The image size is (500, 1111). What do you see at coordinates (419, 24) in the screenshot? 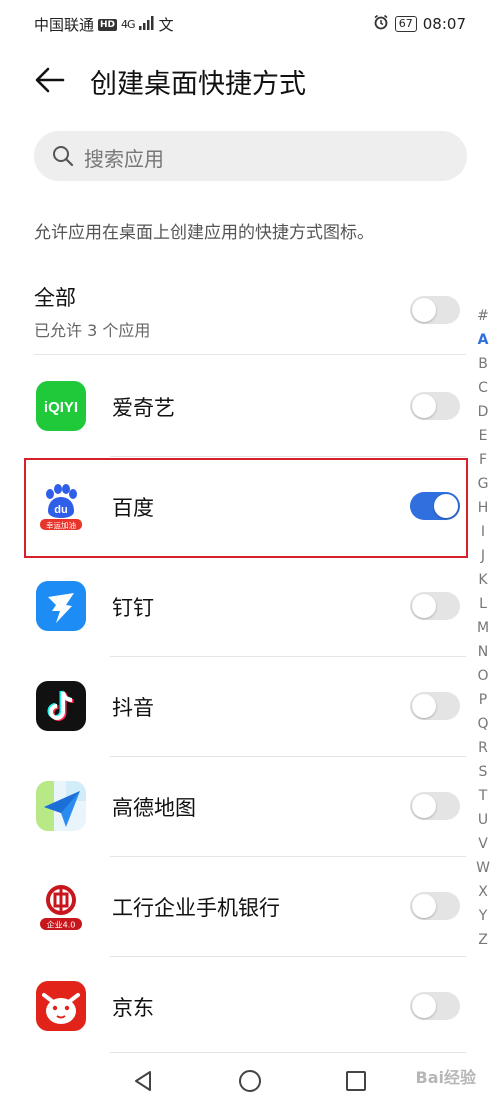
I see `status-right: 67 08:07` at bounding box center [419, 24].